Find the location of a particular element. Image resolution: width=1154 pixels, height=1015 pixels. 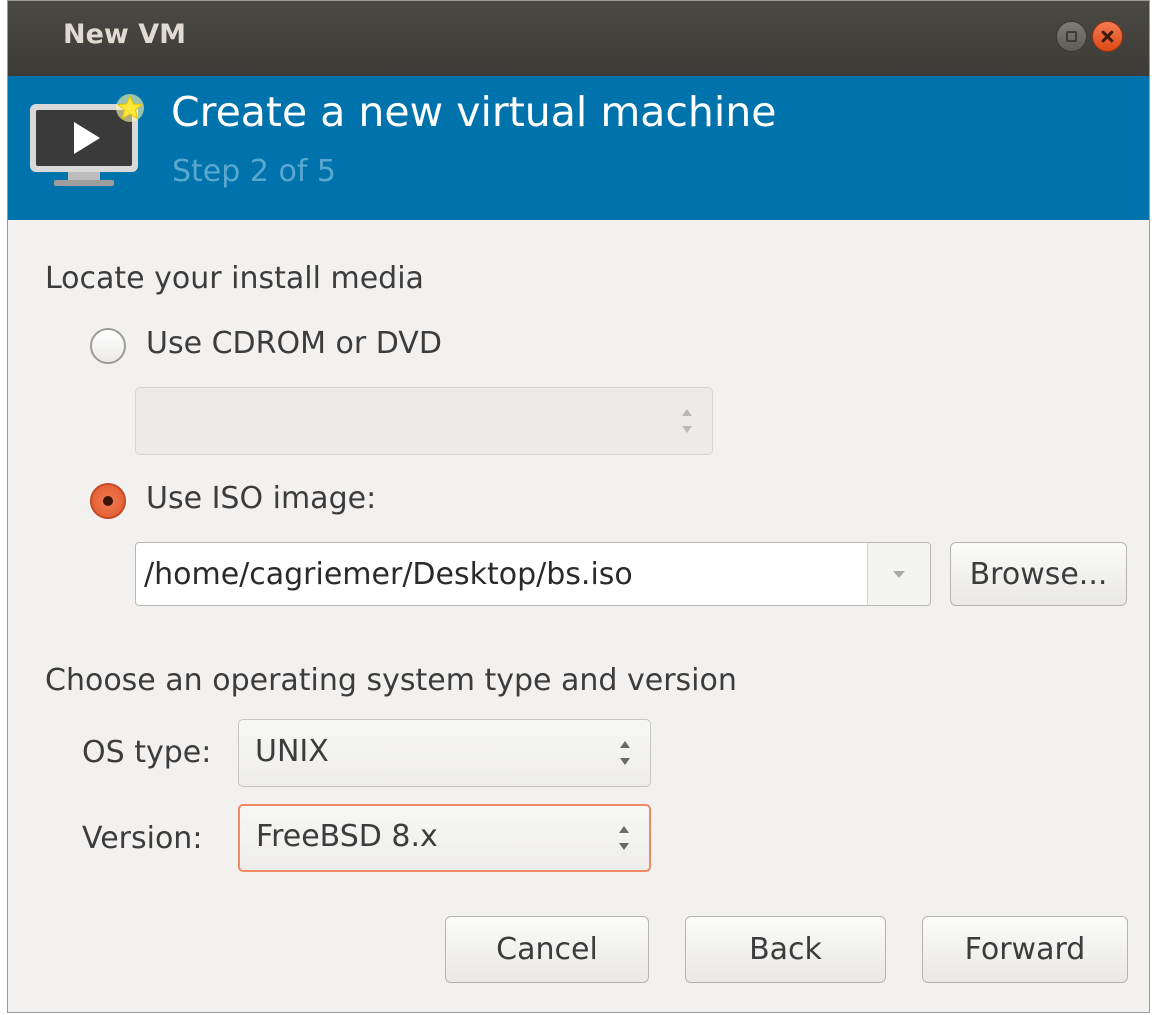

iso-path-combo is located at coordinates (533, 574).